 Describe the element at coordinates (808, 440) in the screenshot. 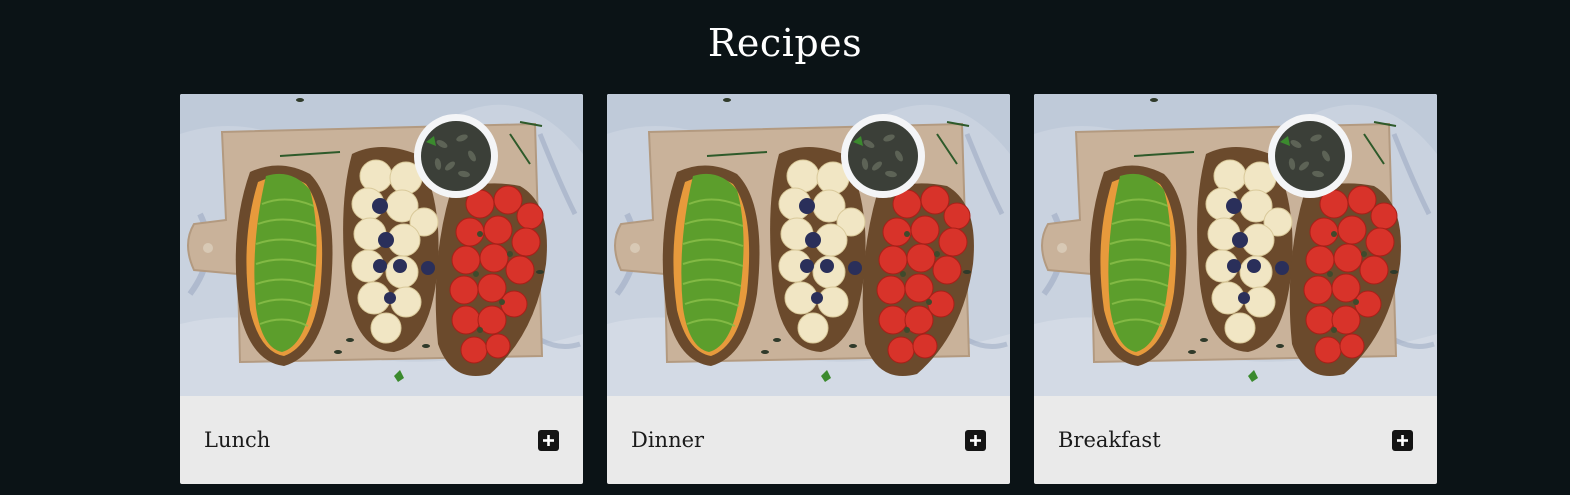

I see `card-footer: Dinner` at that location.